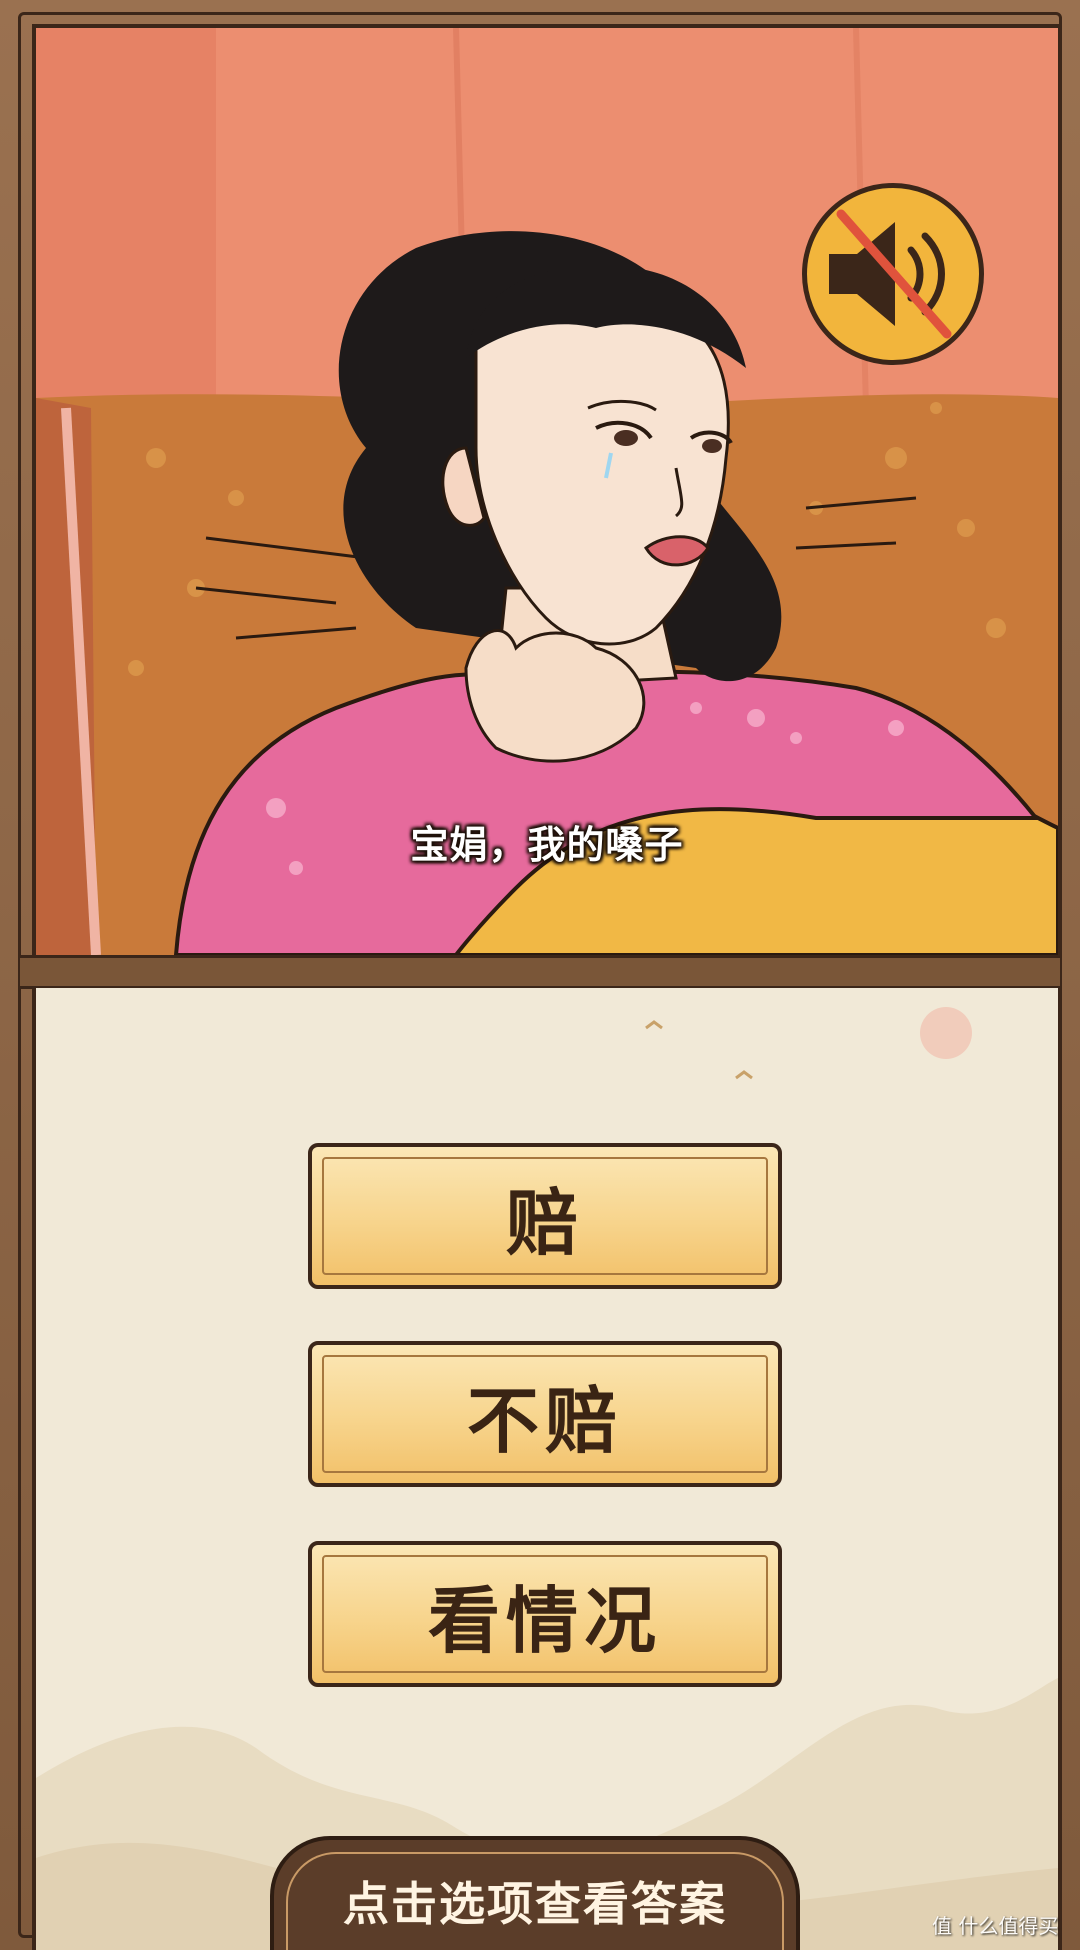 This screenshot has width=1080, height=1950. Describe the element at coordinates (544, 1620) in the screenshot. I see `option-label: 看情况` at that location.